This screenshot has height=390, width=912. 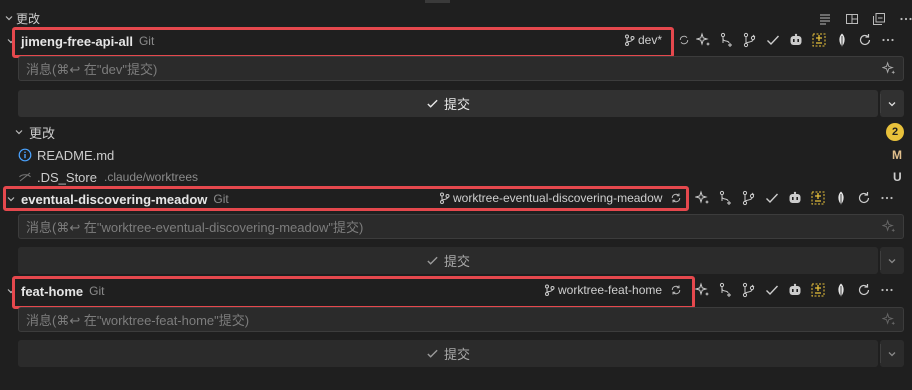 What do you see at coordinates (25, 155) in the screenshot?
I see `info-icon` at bounding box center [25, 155].